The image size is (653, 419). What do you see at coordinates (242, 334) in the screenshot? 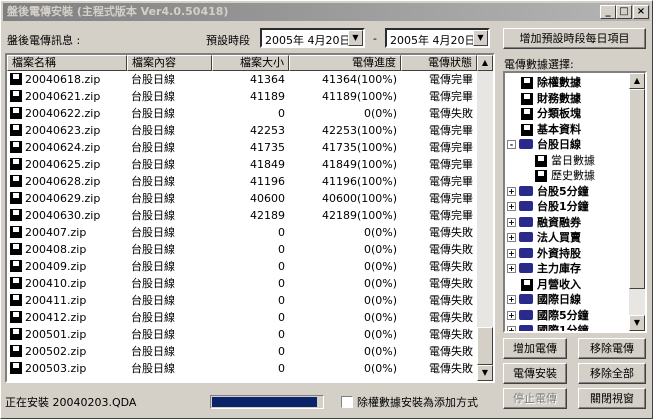
I see `table-row: 200501.zip 台股日線 0 0(0%) 電傳失敗` at bounding box center [242, 334].